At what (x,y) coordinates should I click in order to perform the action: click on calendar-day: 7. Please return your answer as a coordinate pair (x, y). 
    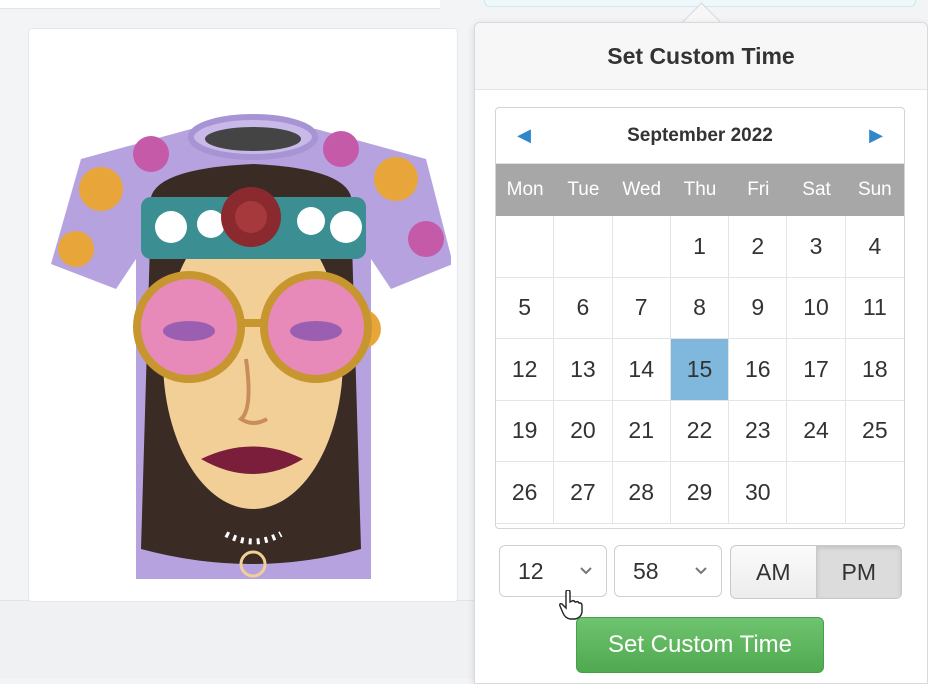
    Looking at the image, I should click on (641, 308).